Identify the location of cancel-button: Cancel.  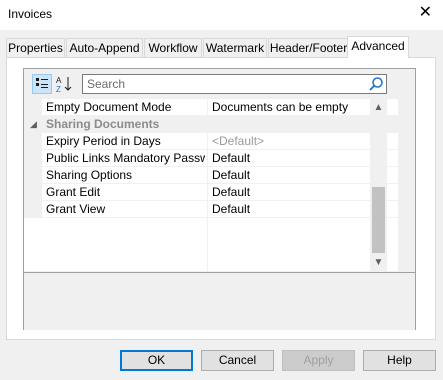
(237, 360).